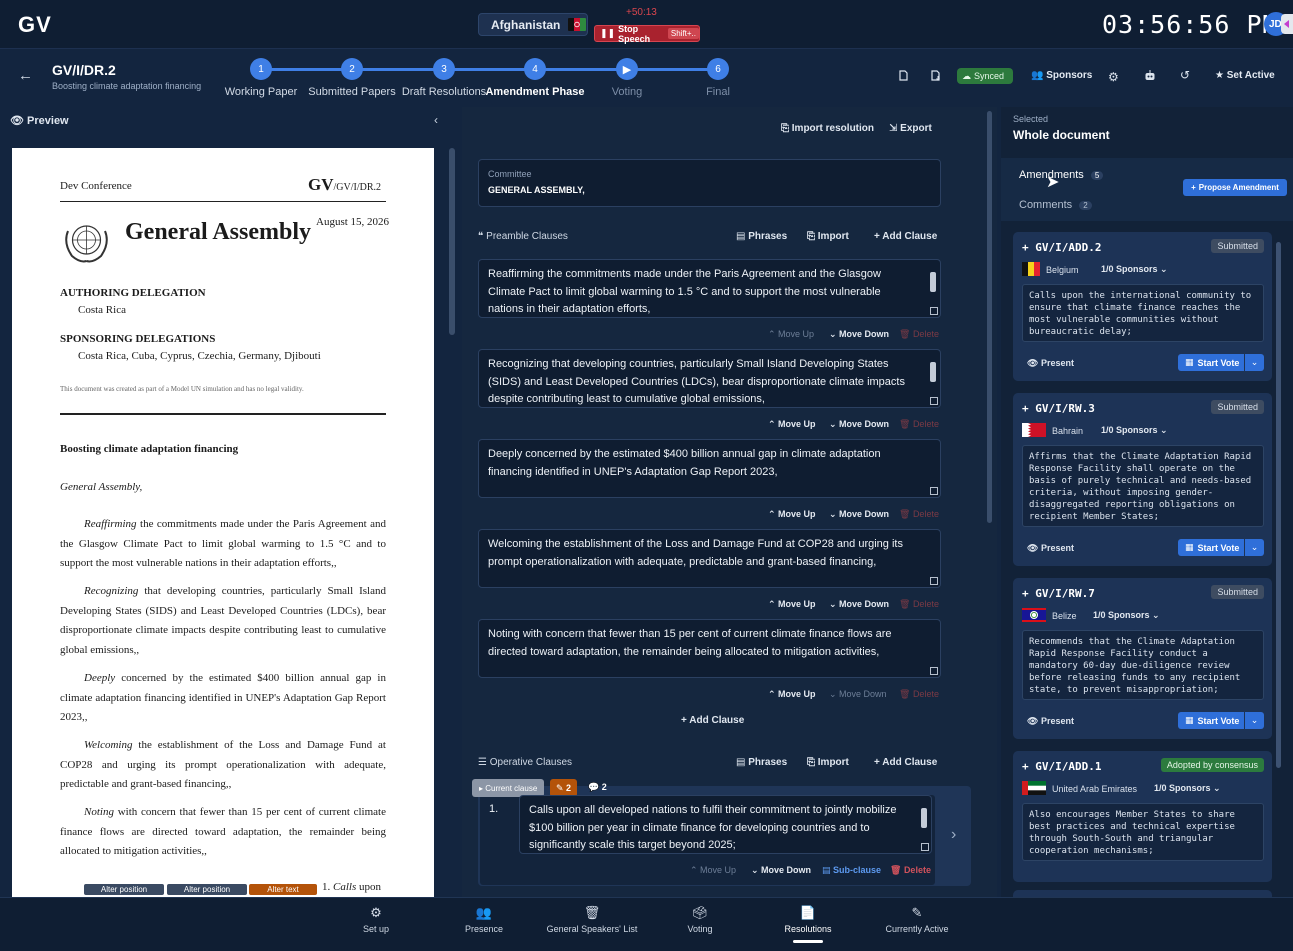 This screenshot has height=951, width=1293. What do you see at coordinates (936, 77) in the screenshot?
I see `document-download-icon` at bounding box center [936, 77].